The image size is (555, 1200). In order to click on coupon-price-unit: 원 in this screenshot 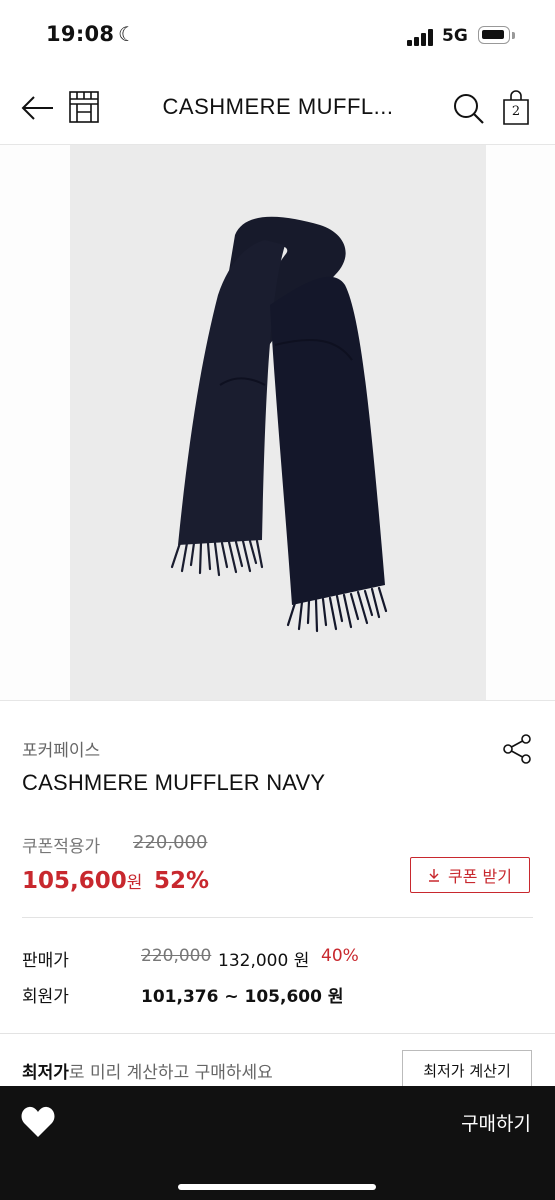, I will do `click(134, 883)`.